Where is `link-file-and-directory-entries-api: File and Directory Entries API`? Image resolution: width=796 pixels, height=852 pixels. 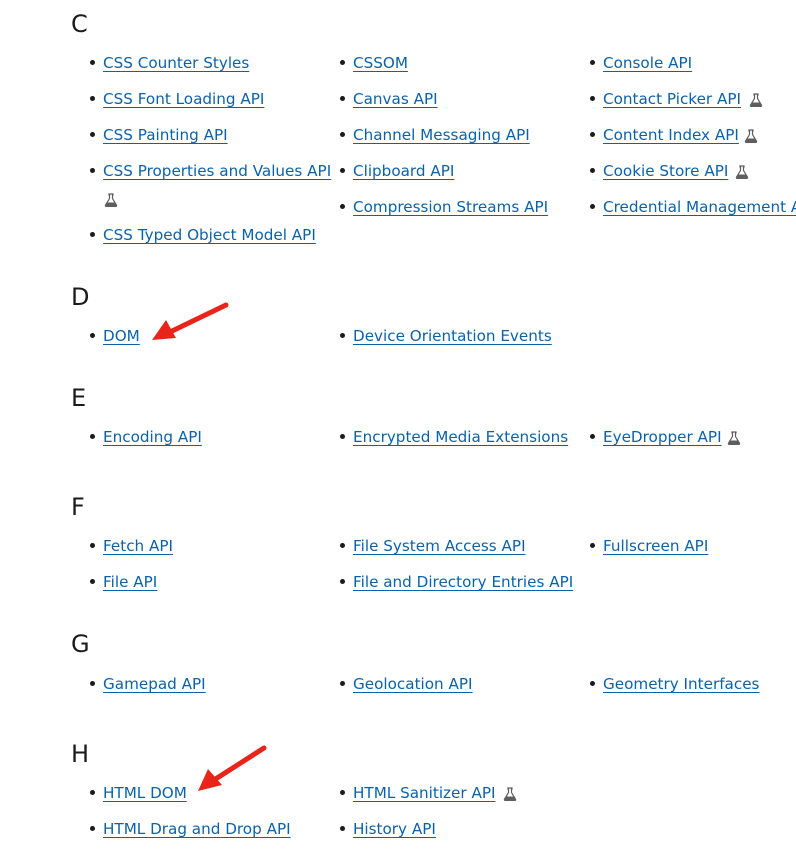
link-file-and-directory-entries-api: File and Directory Entries API is located at coordinates (463, 582).